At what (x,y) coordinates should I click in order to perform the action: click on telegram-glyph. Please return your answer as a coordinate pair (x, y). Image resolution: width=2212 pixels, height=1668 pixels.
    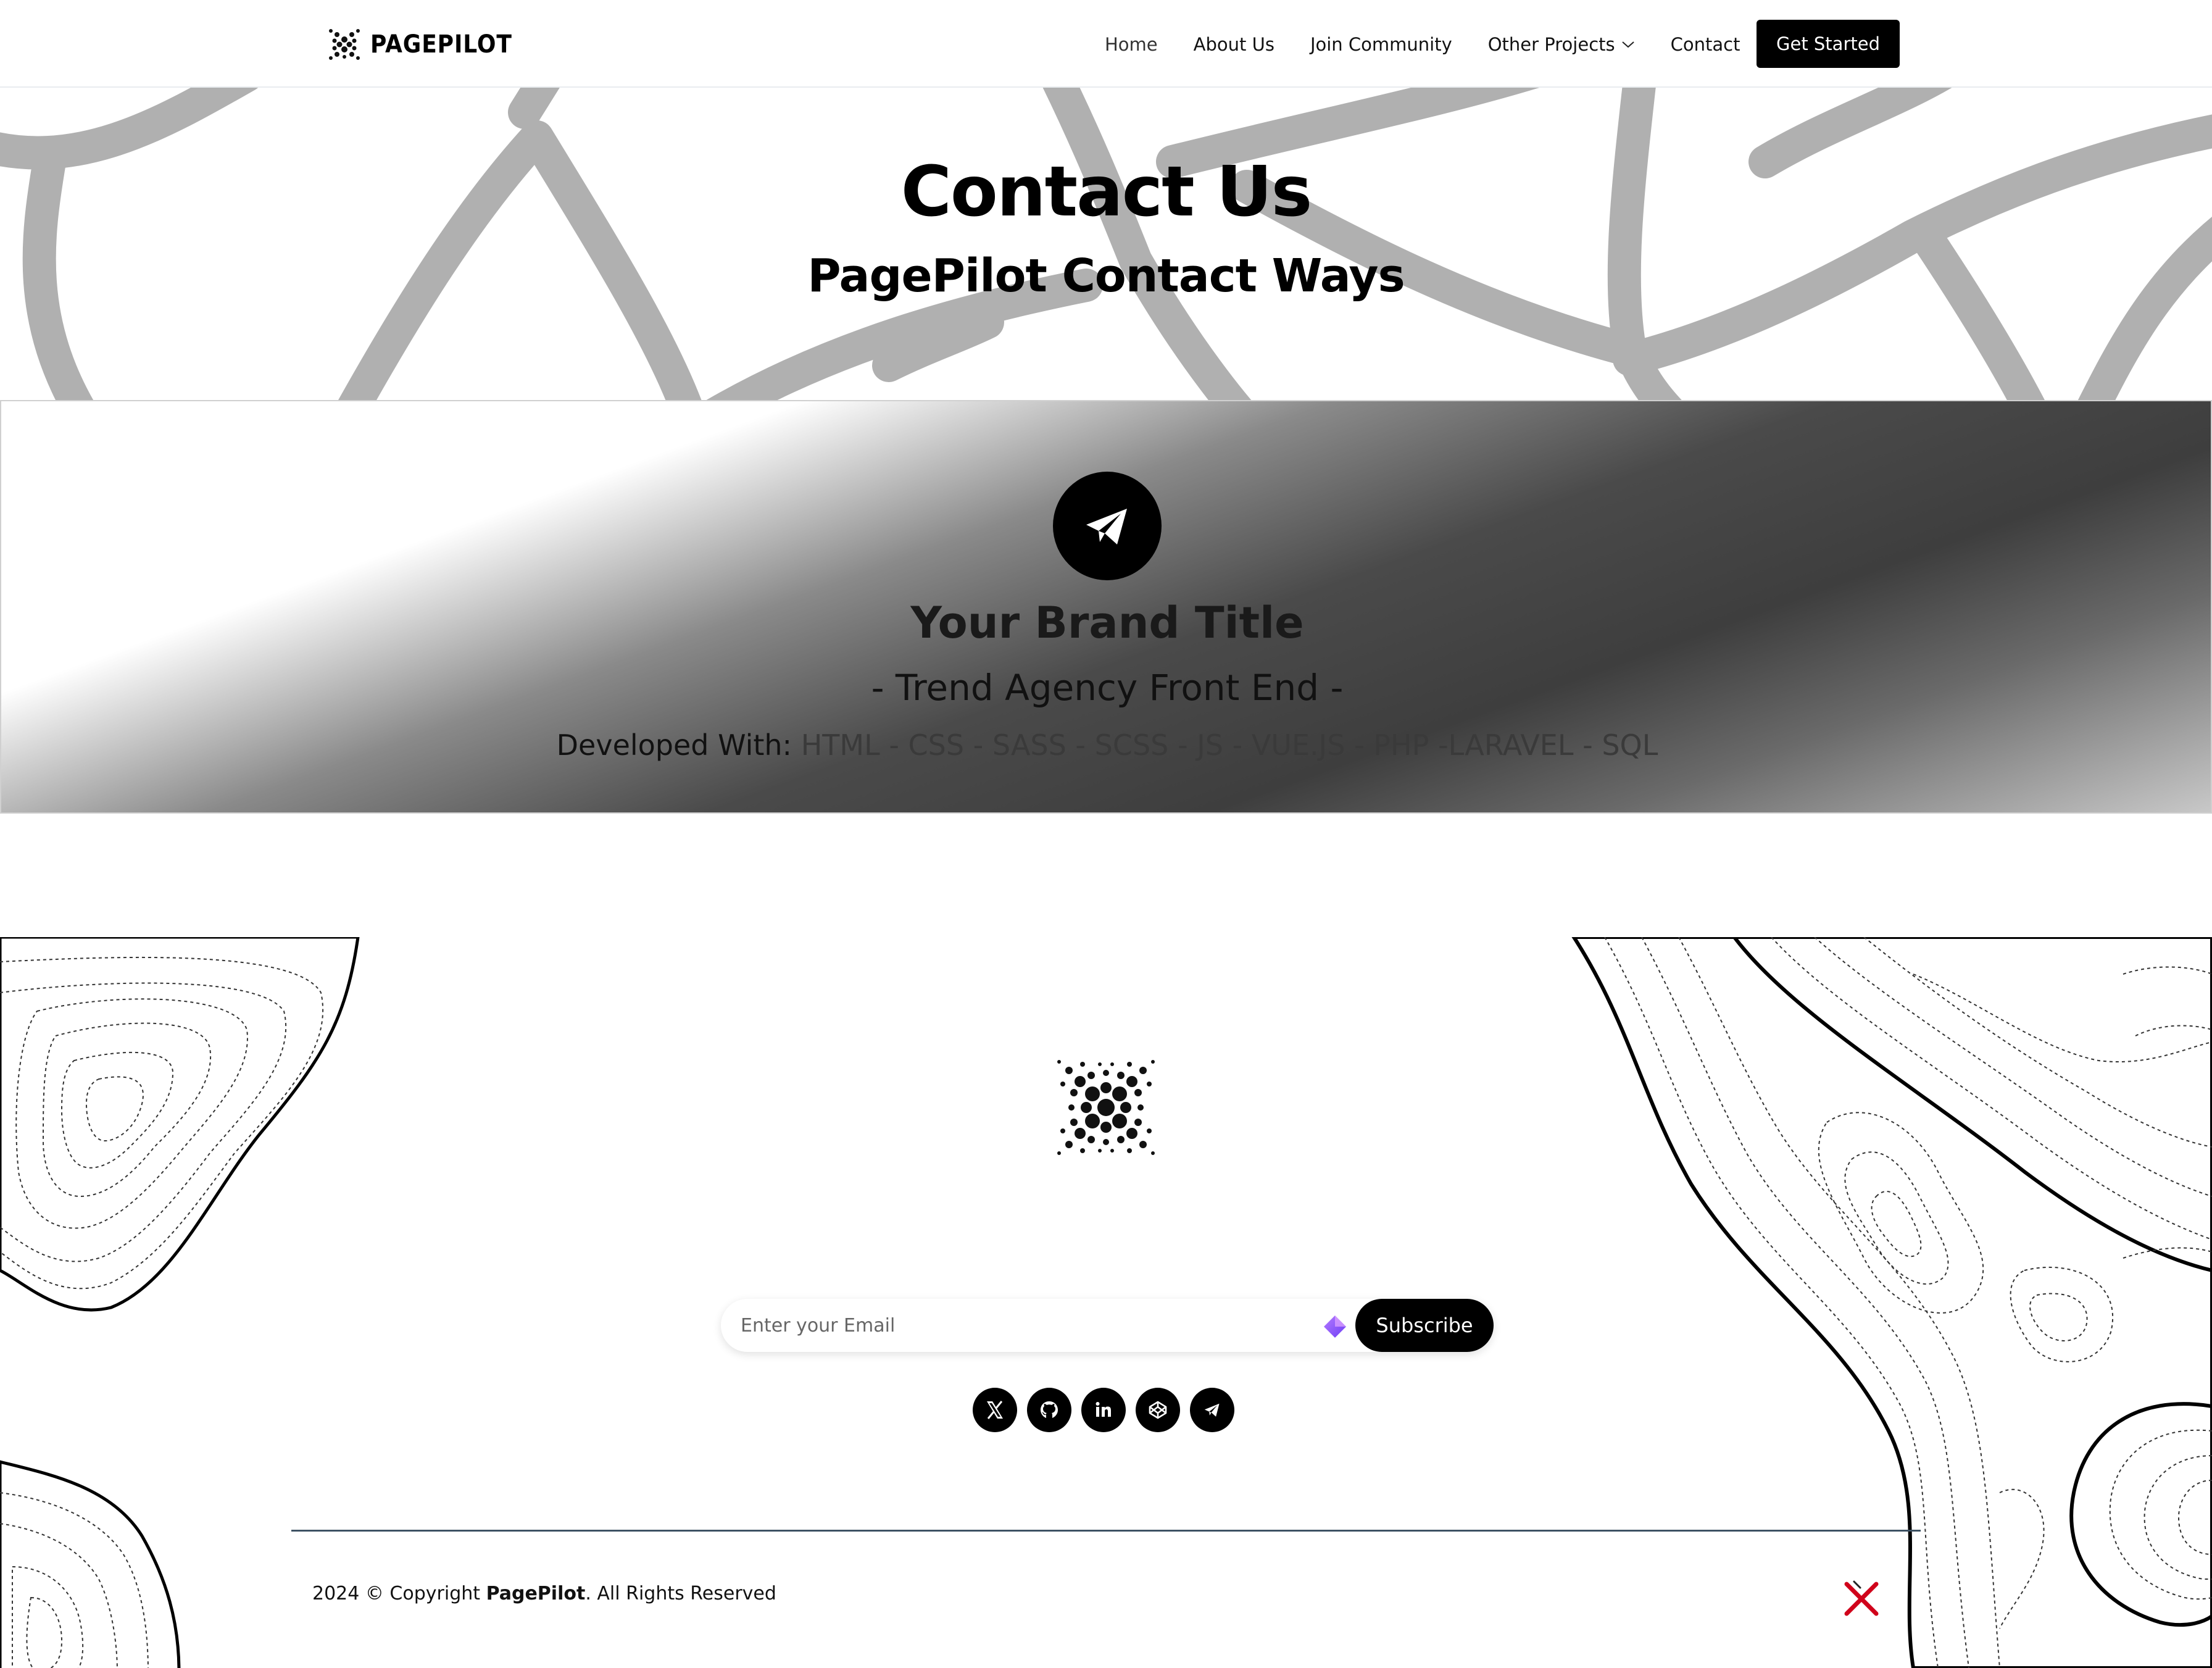
    Looking at the image, I should click on (1106, 526).